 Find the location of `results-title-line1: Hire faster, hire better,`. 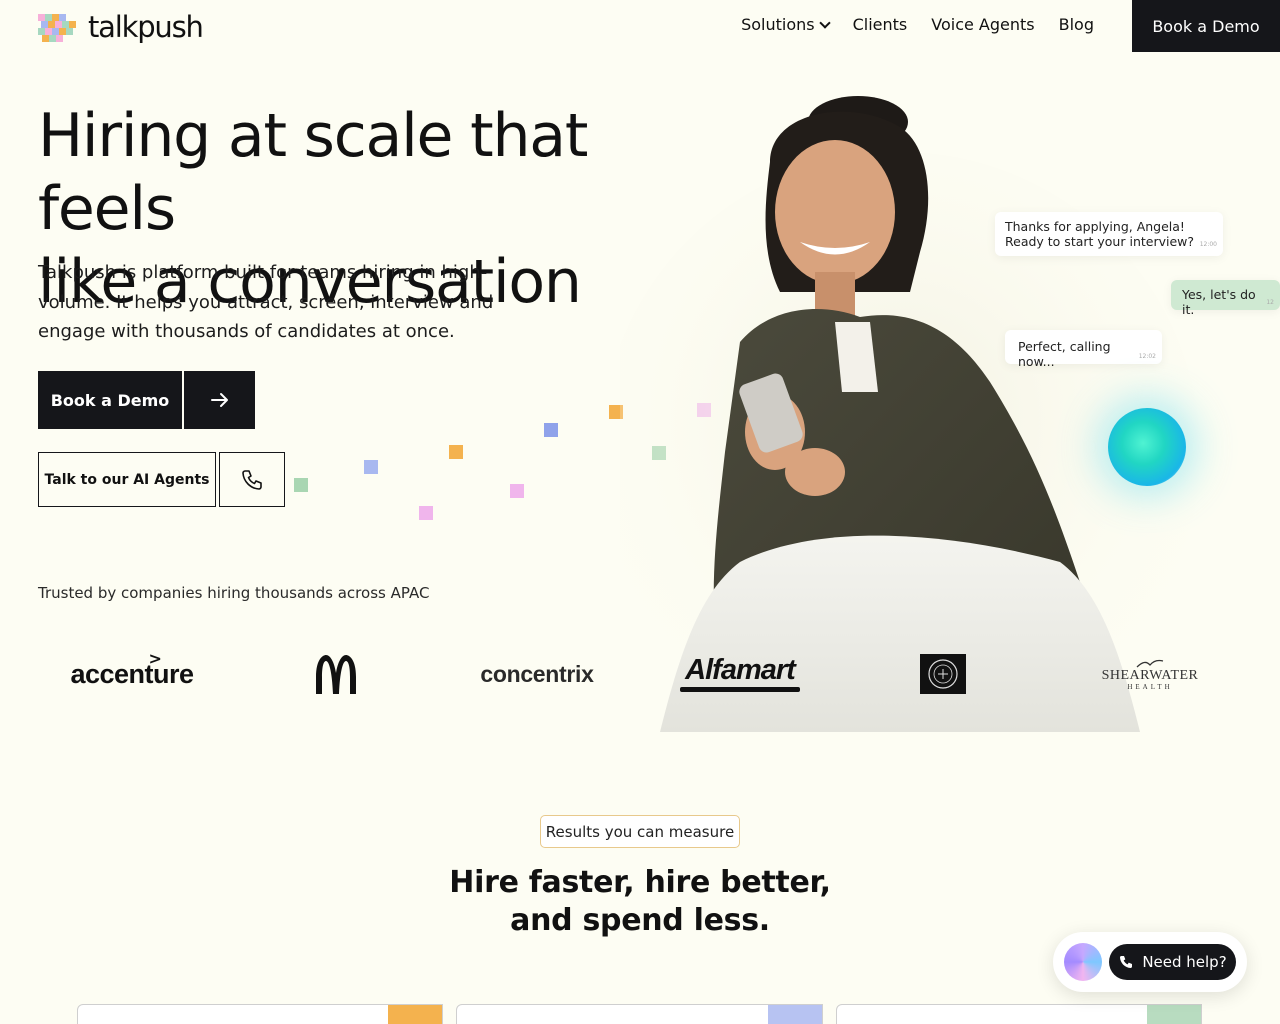

results-title-line1: Hire faster, hire better, is located at coordinates (640, 882).